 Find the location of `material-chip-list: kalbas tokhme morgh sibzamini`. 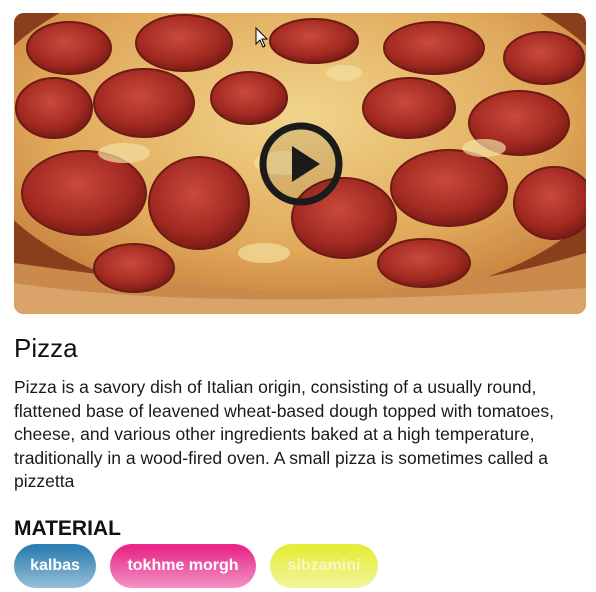

material-chip-list: kalbas tokhme morgh sibzamini is located at coordinates (196, 566).